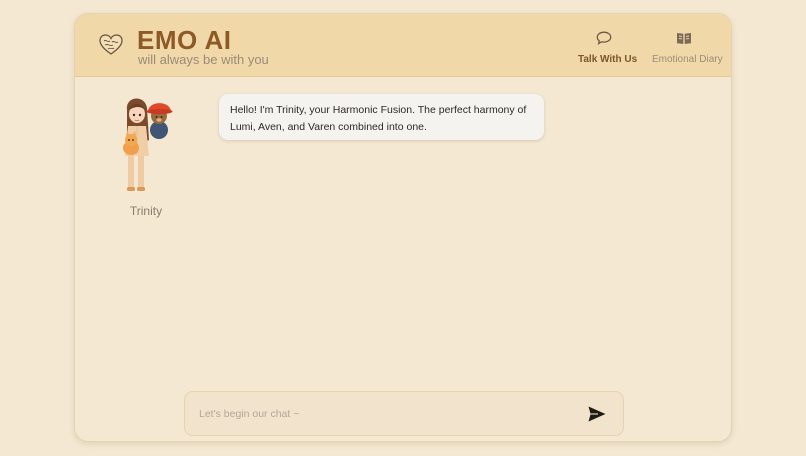 This screenshot has height=456, width=806. I want to click on nav-talk-with-us: Talk With Us, so click(607, 49).